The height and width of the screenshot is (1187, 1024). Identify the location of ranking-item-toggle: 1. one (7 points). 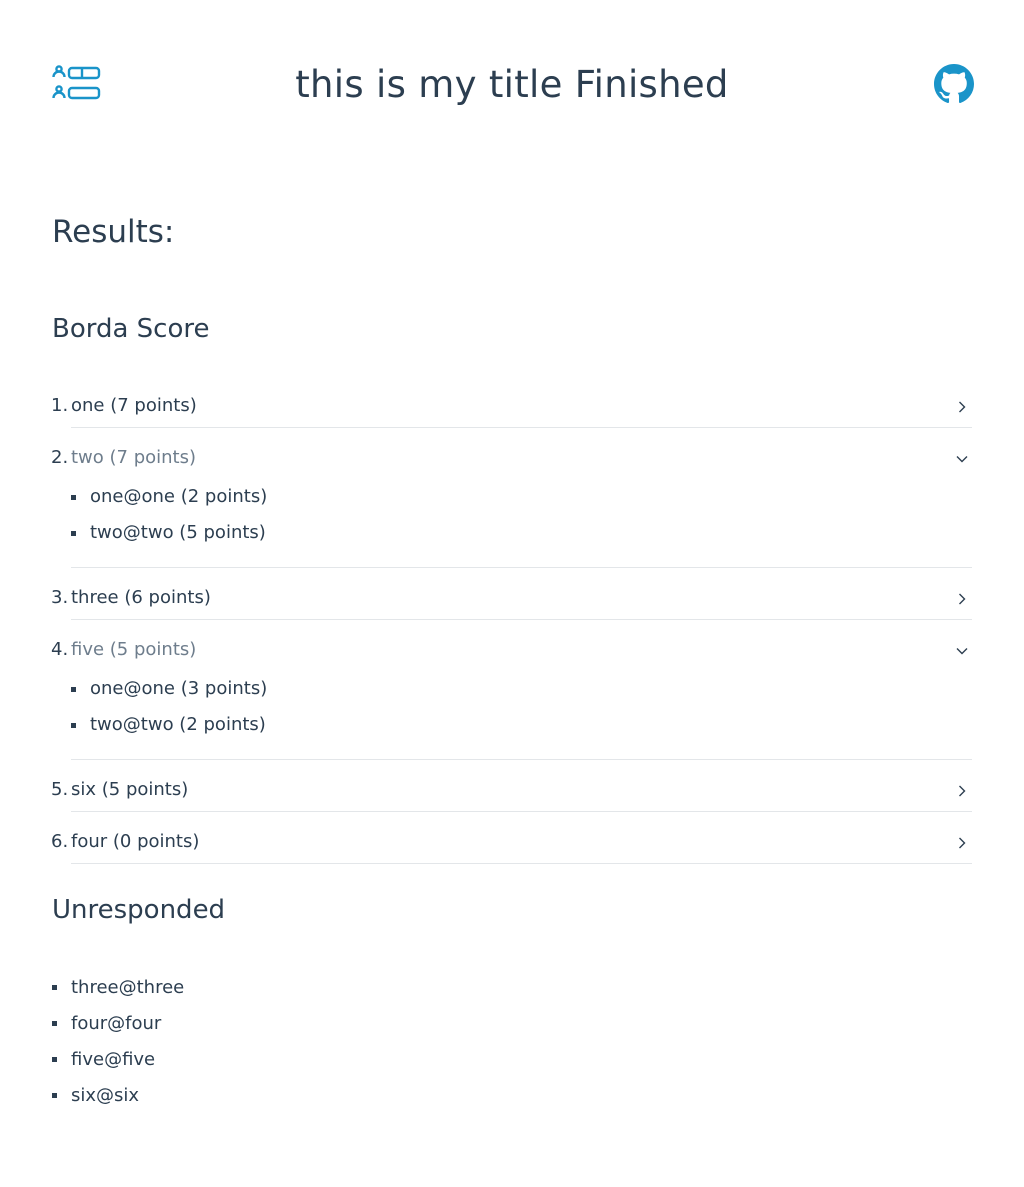
(486, 406).